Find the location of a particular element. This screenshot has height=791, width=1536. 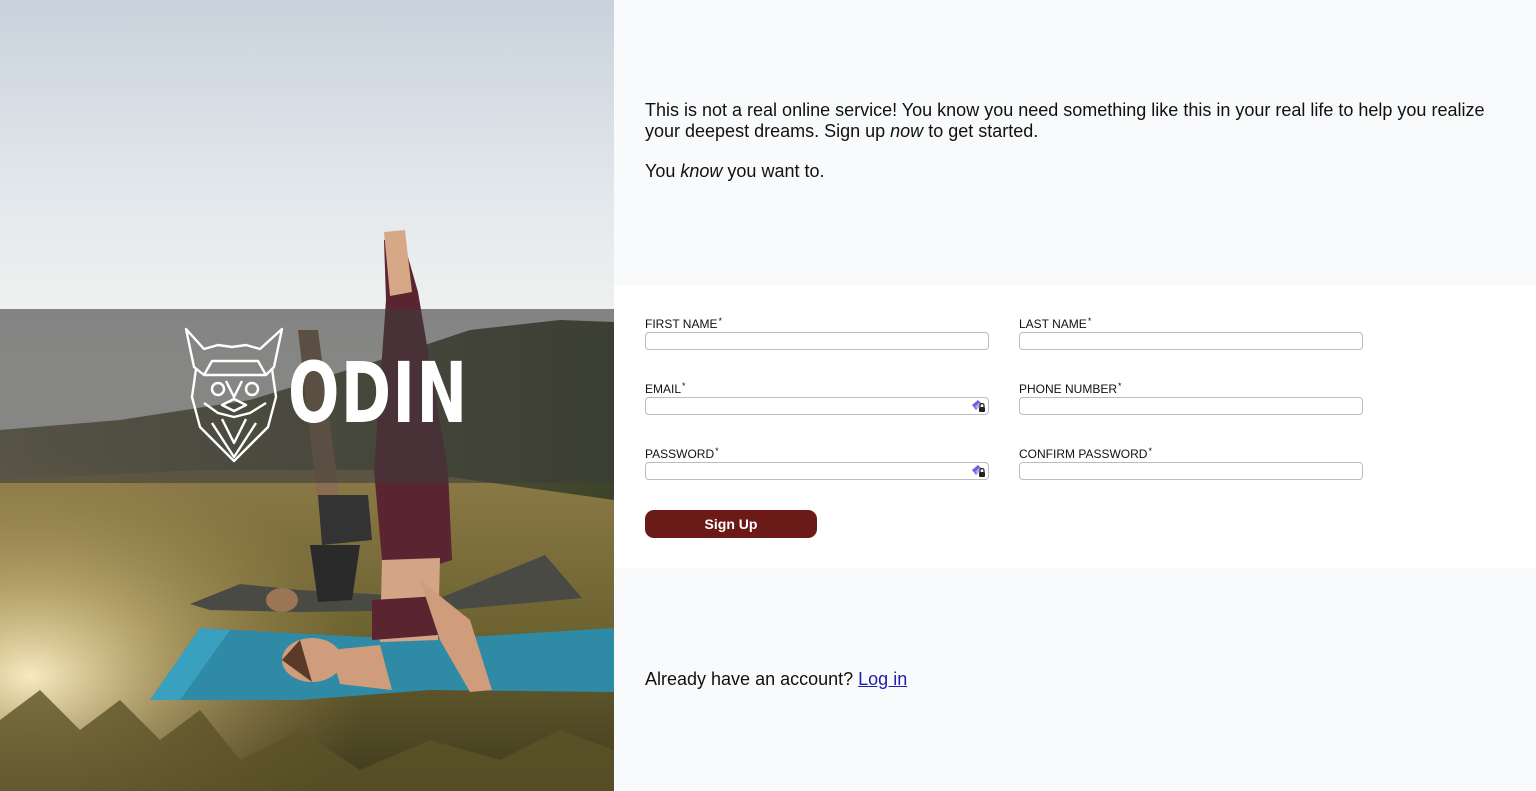

email-field: EMAIL* is located at coordinates (817, 398).